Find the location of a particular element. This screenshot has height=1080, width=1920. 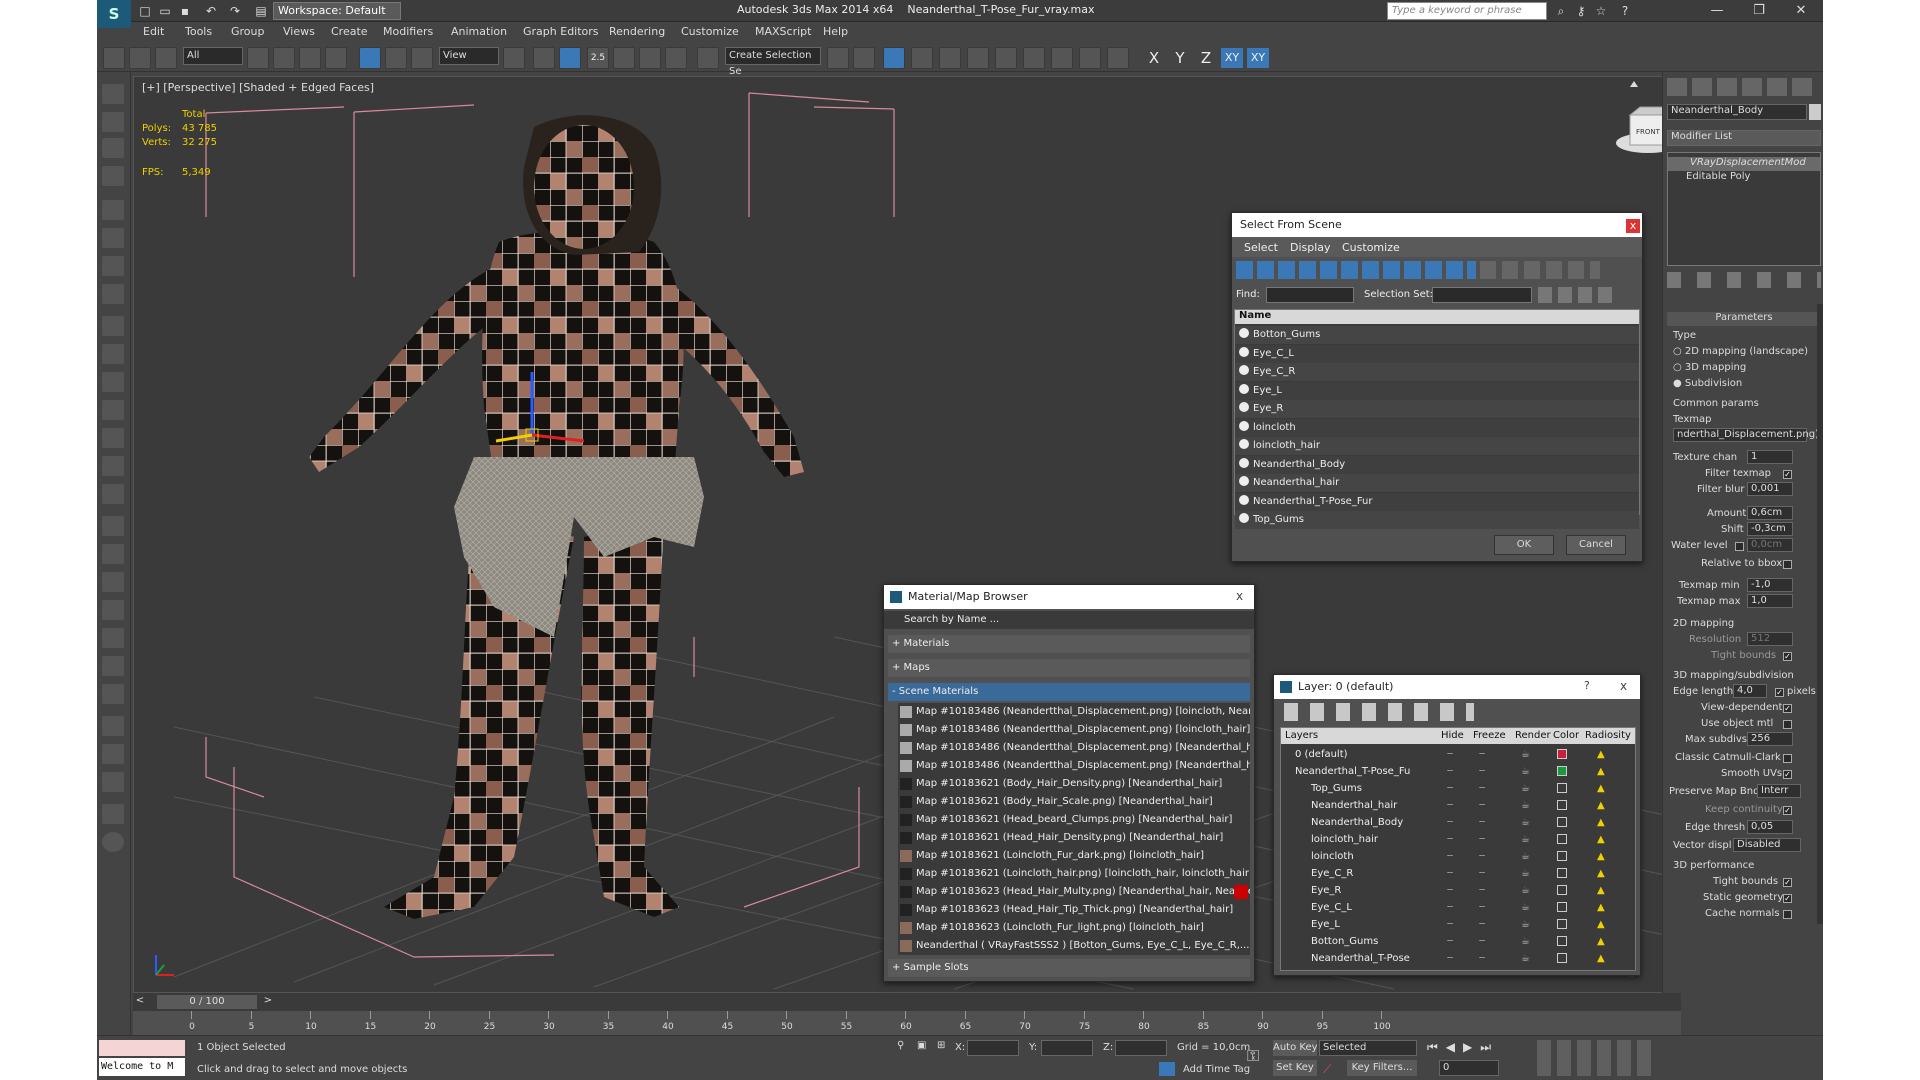

view-dependent-checkbox: ✓ is located at coordinates (1787, 708).